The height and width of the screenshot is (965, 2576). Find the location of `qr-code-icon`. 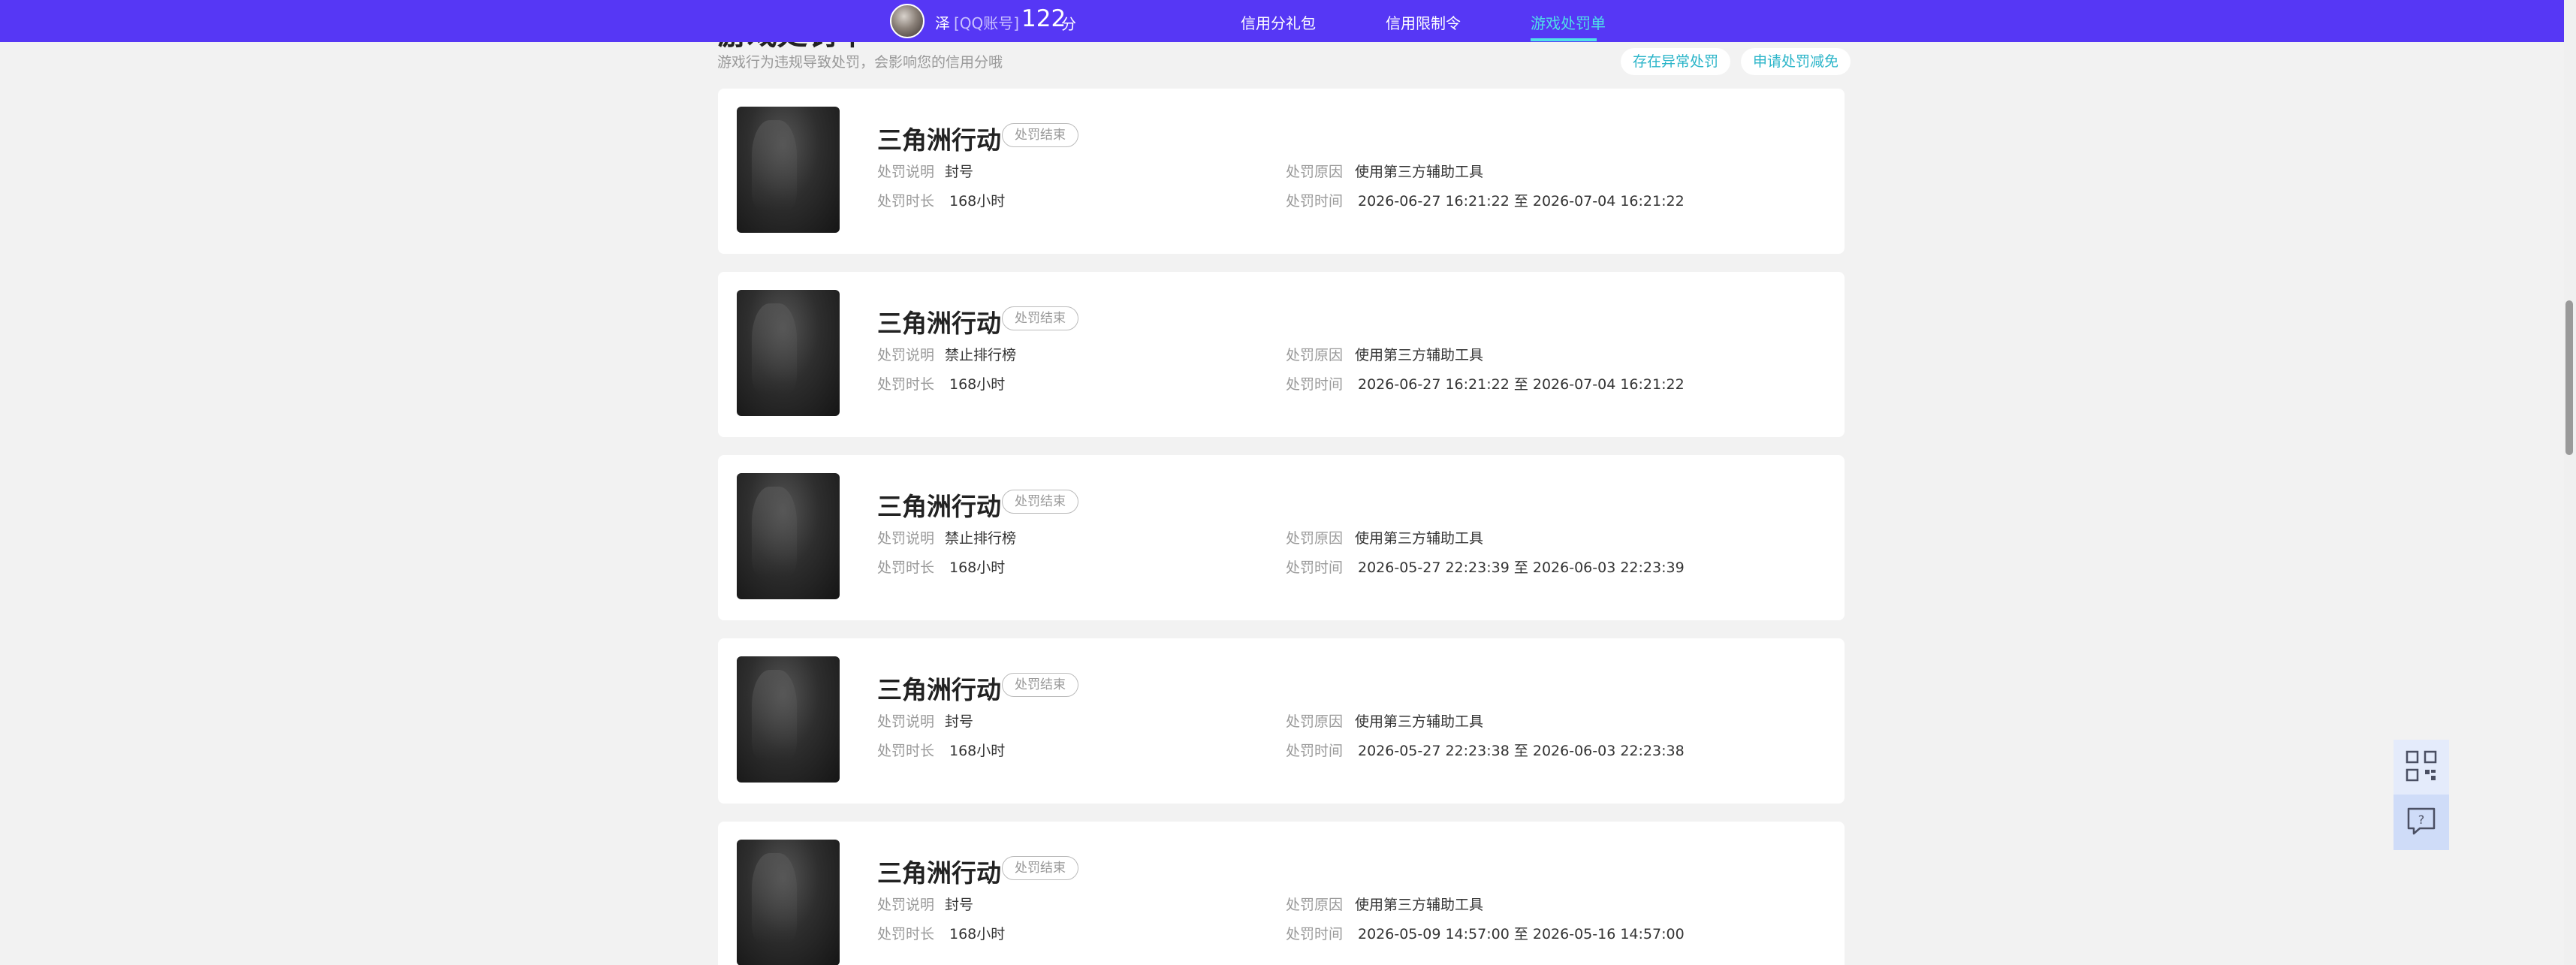

qr-code-icon is located at coordinates (2421, 768).